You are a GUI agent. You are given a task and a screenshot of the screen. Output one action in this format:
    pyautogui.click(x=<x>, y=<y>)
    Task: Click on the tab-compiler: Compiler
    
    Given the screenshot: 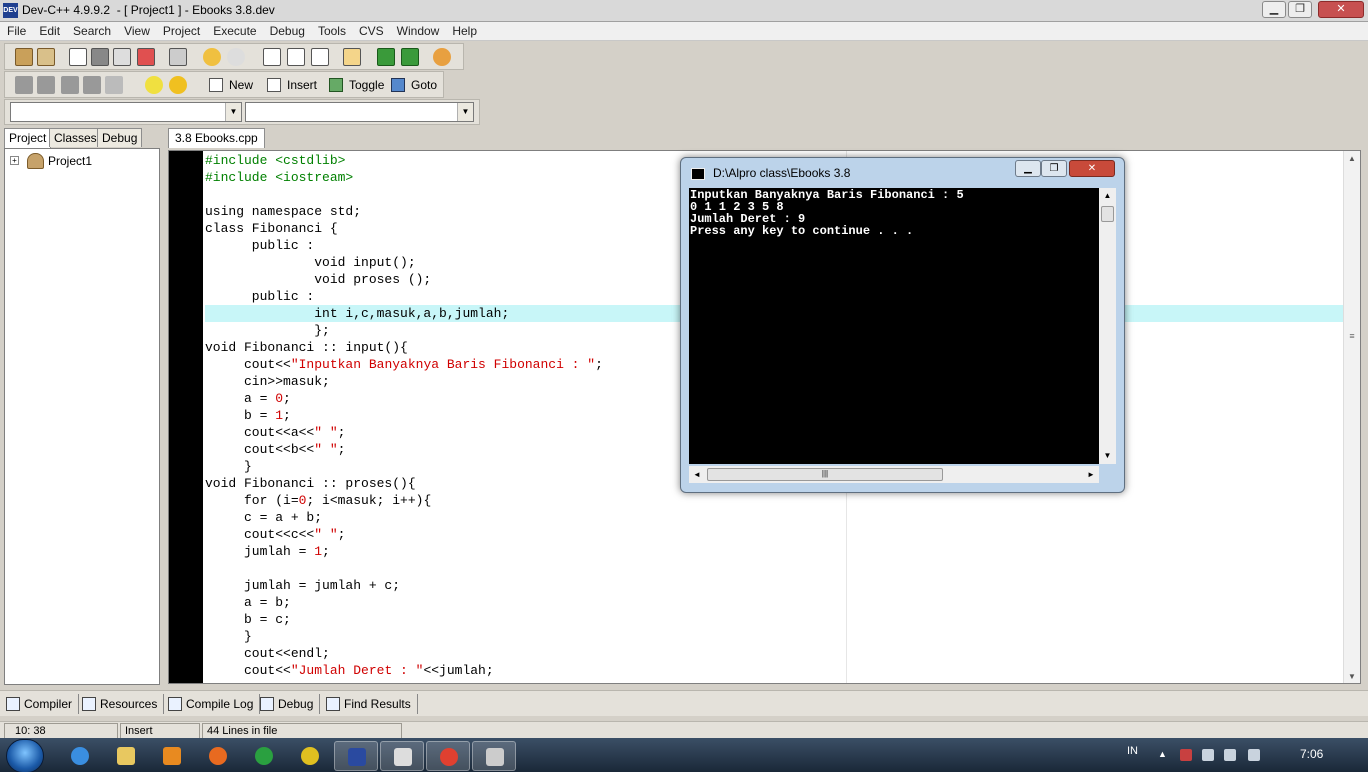 What is the action you would take?
    pyautogui.click(x=42, y=704)
    